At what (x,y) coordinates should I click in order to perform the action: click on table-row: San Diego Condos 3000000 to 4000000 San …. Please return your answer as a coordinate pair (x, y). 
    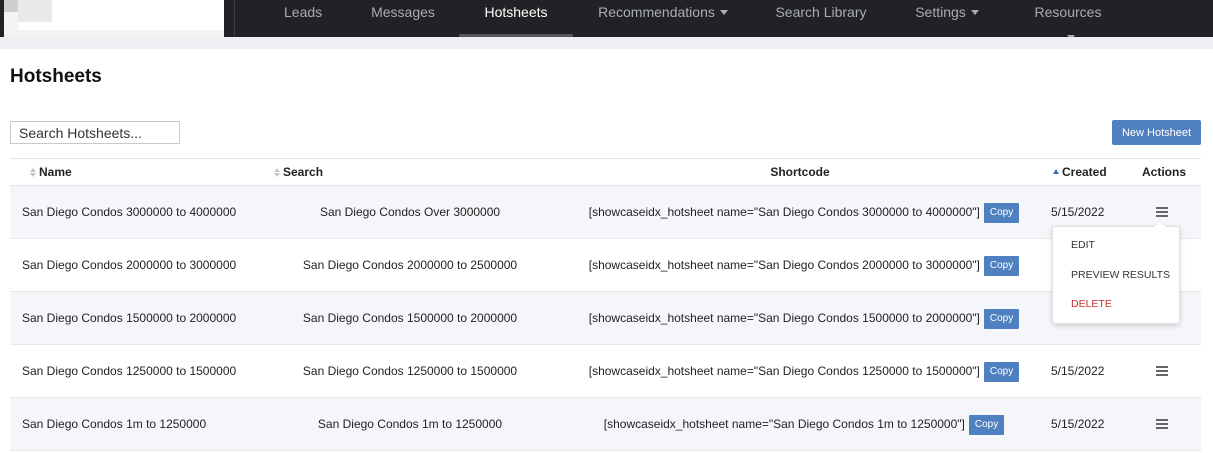
    Looking at the image, I should click on (605, 212).